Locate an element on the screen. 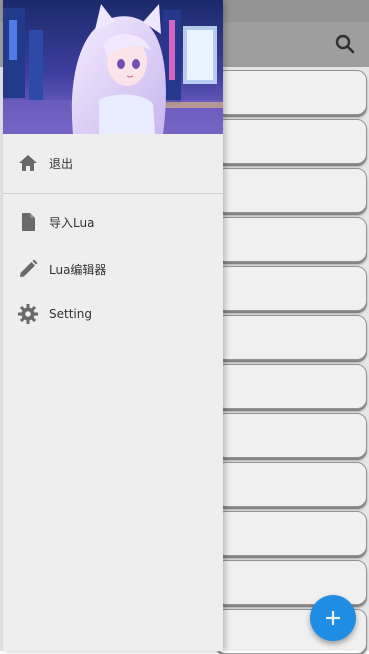 Image resolution: width=369 pixels, height=654 pixels. drawer-divider is located at coordinates (113, 193).